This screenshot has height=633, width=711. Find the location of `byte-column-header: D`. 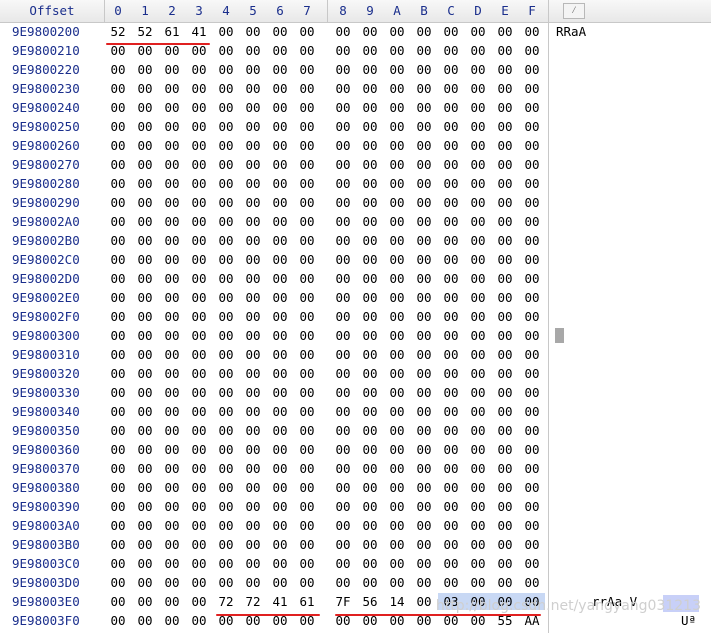

byte-column-header: D is located at coordinates (478, 10).